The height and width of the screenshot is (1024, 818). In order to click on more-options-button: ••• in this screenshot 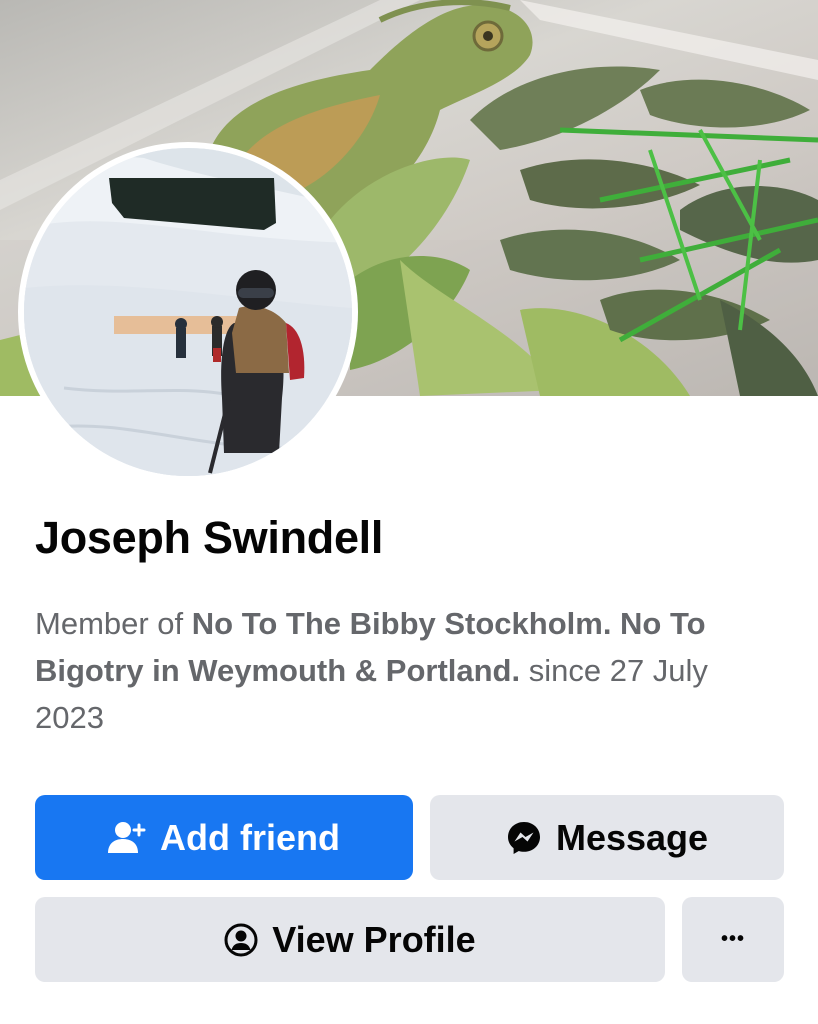, I will do `click(733, 939)`.